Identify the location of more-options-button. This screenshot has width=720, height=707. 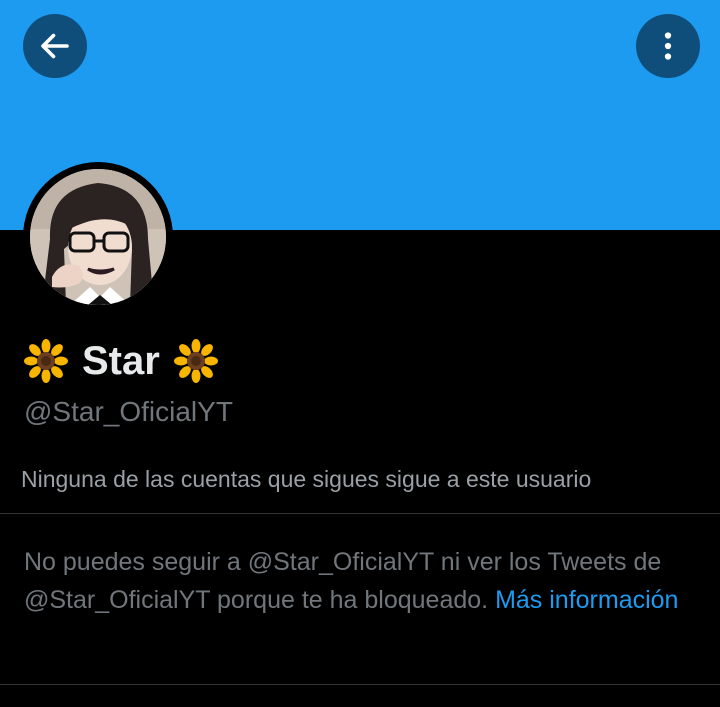
(668, 46).